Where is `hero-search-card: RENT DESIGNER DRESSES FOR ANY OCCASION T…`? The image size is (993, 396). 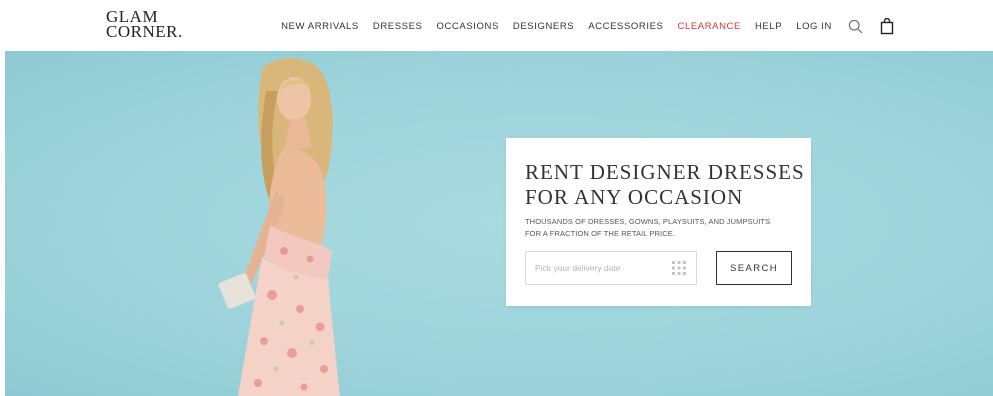
hero-search-card: RENT DESIGNER DRESSES FOR ANY OCCASION T… is located at coordinates (658, 222).